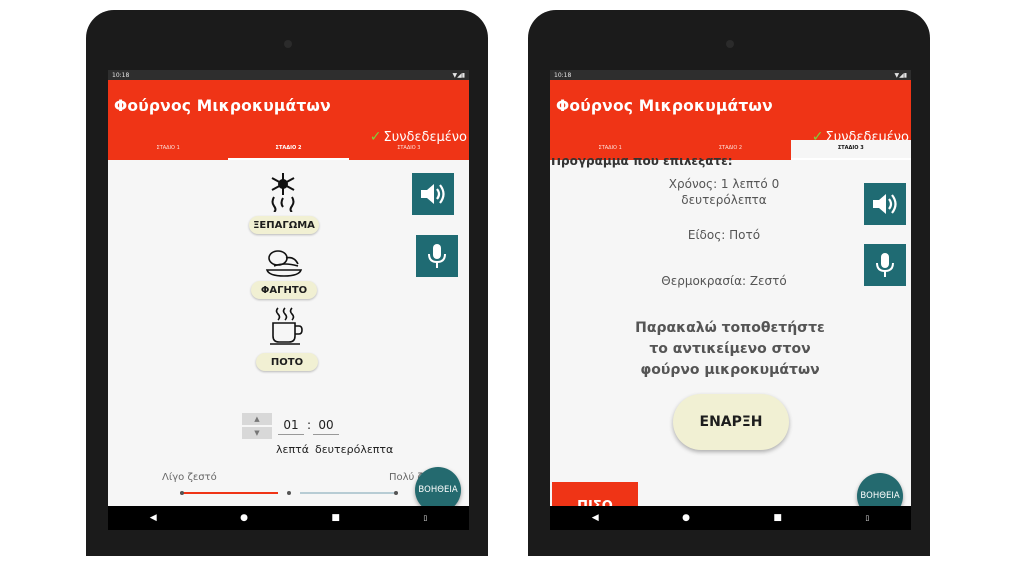 This screenshot has width=1034, height=564. What do you see at coordinates (730, 328) in the screenshot?
I see `instruction-line-1: Παρακαλώ τοποθετήστε` at bounding box center [730, 328].